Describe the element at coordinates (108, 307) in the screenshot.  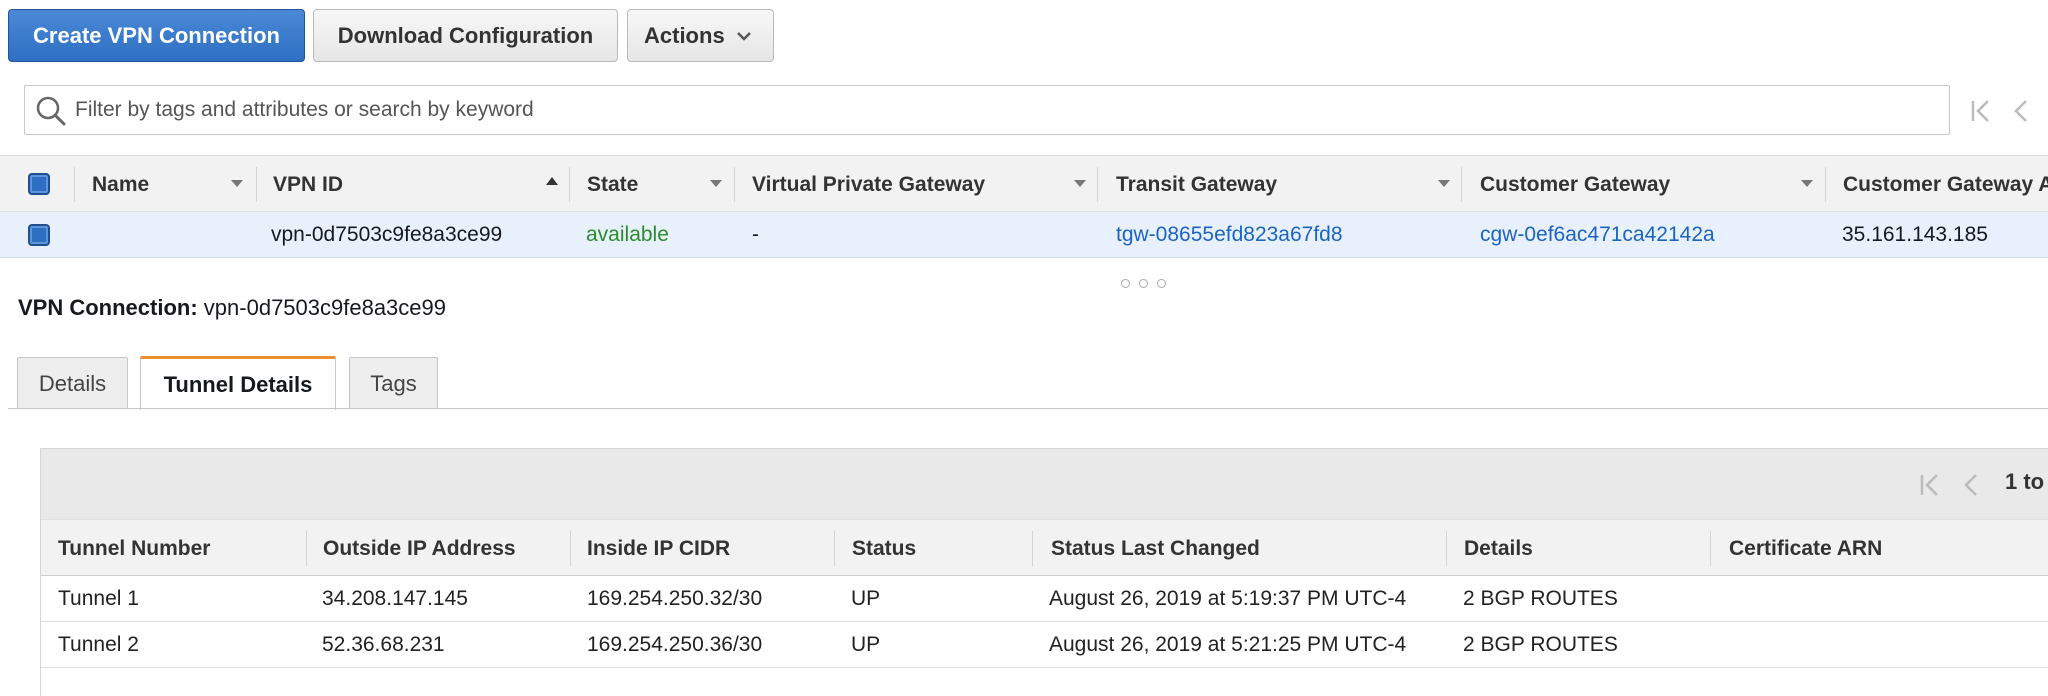
I see `detail-title-label: VPN Connection:` at that location.